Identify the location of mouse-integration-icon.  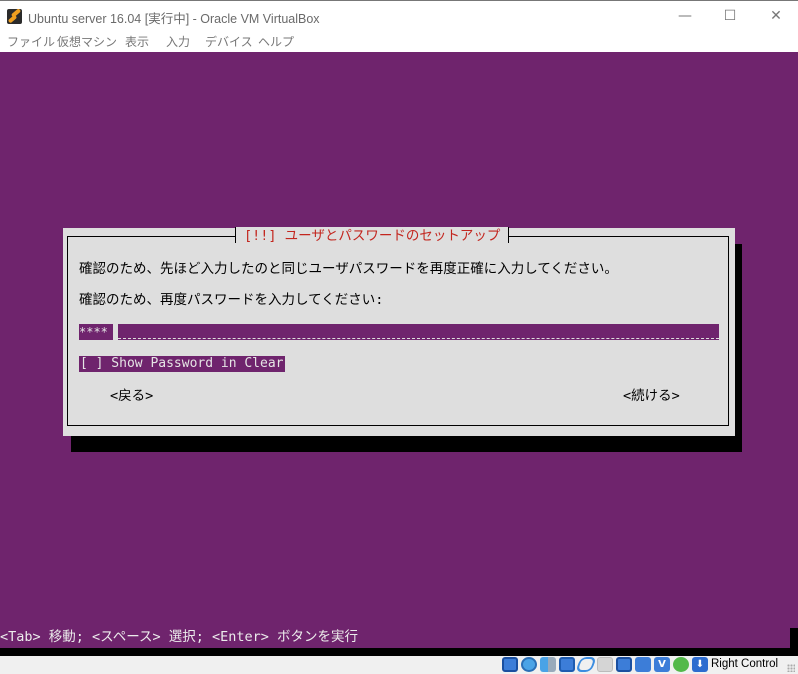
(681, 664).